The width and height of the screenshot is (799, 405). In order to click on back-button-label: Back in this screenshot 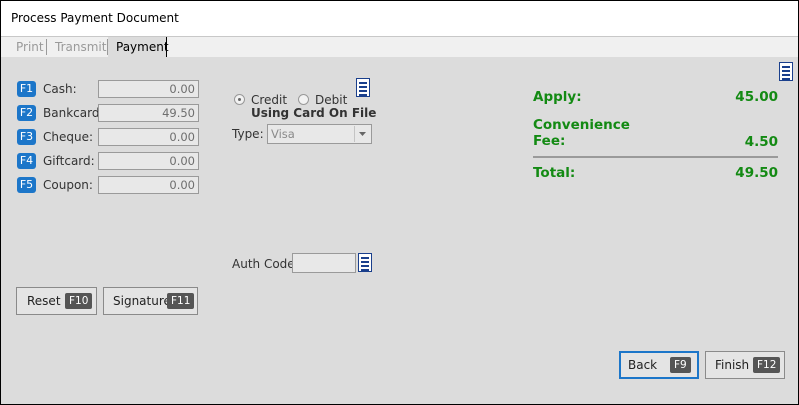, I will do `click(643, 365)`.